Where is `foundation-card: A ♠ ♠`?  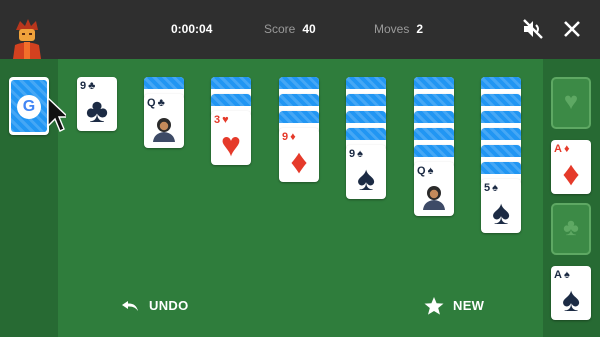 foundation-card: A ♠ ♠ is located at coordinates (571, 293).